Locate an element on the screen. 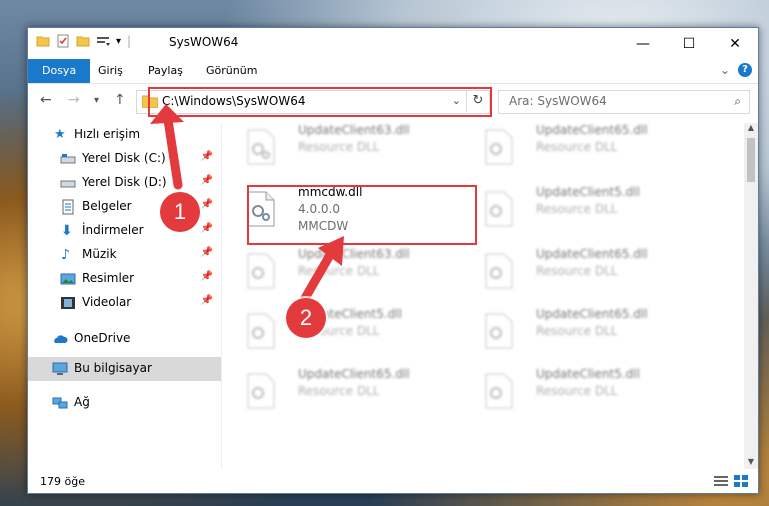  step-badge-2: 2 is located at coordinates (306, 318).